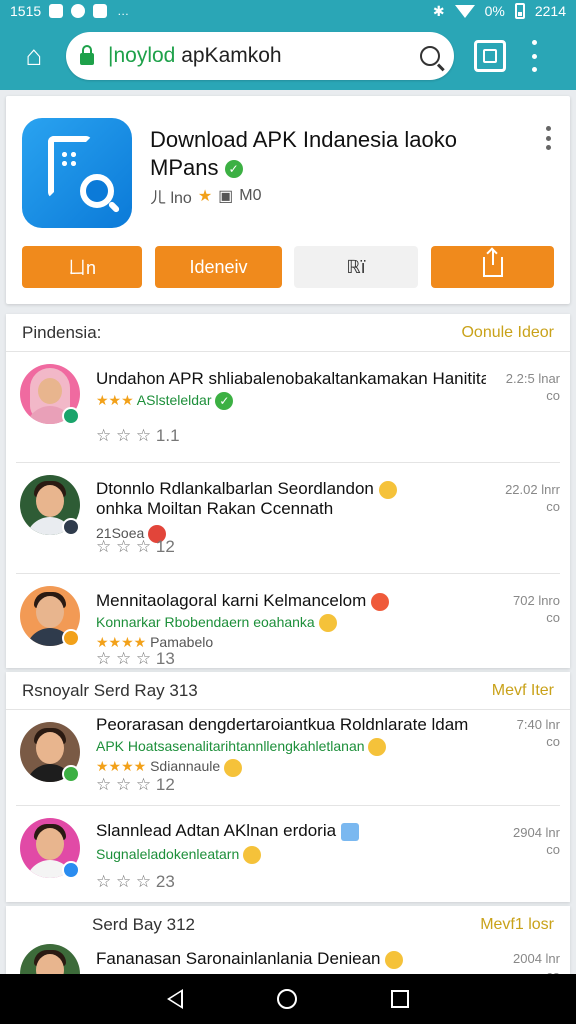  What do you see at coordinates (56, 11) in the screenshot?
I see `notification-icon` at bounding box center [56, 11].